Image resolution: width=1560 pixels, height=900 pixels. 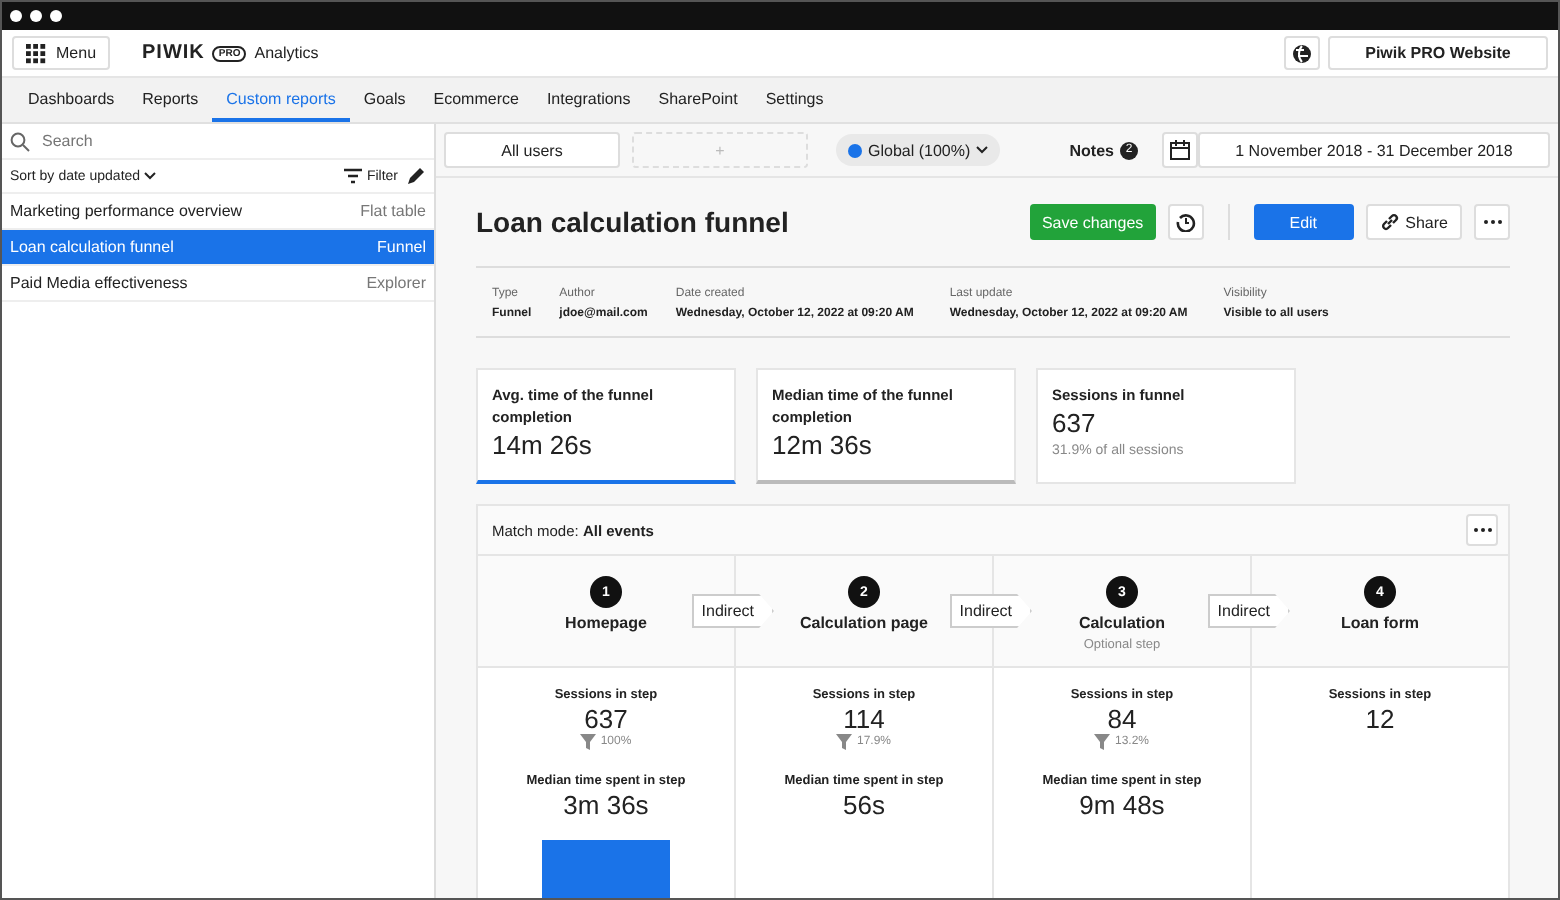 What do you see at coordinates (20, 141) in the screenshot?
I see `search-icon` at bounding box center [20, 141].